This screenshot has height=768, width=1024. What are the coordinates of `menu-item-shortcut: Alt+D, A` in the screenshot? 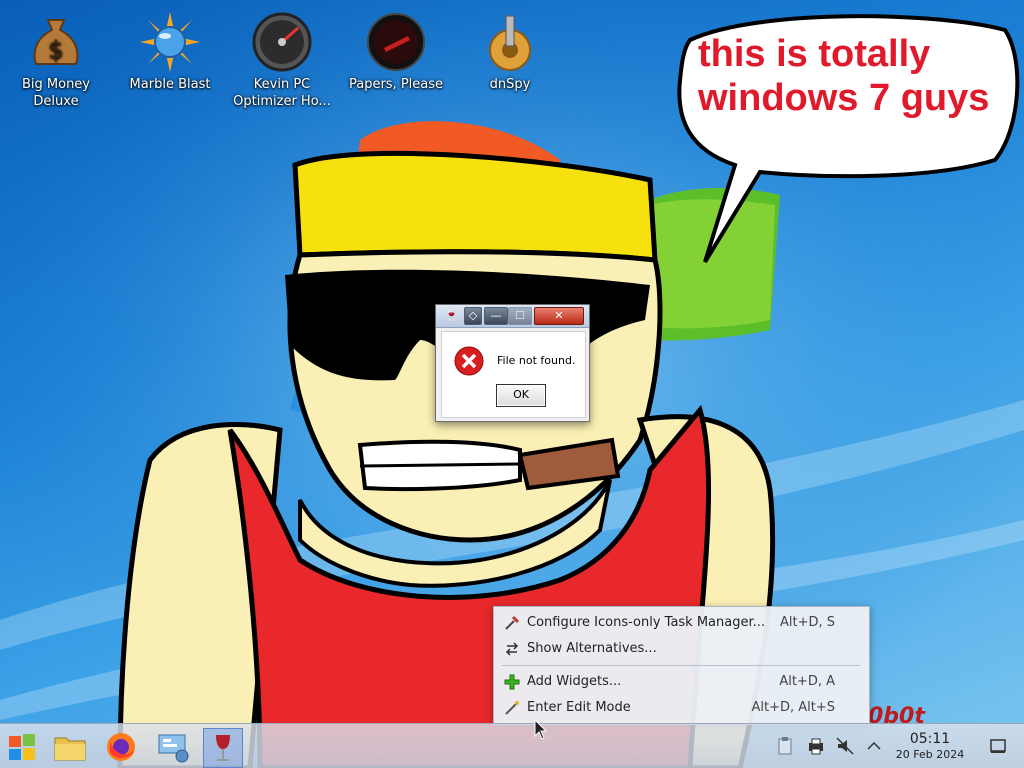 It's located at (807, 681).